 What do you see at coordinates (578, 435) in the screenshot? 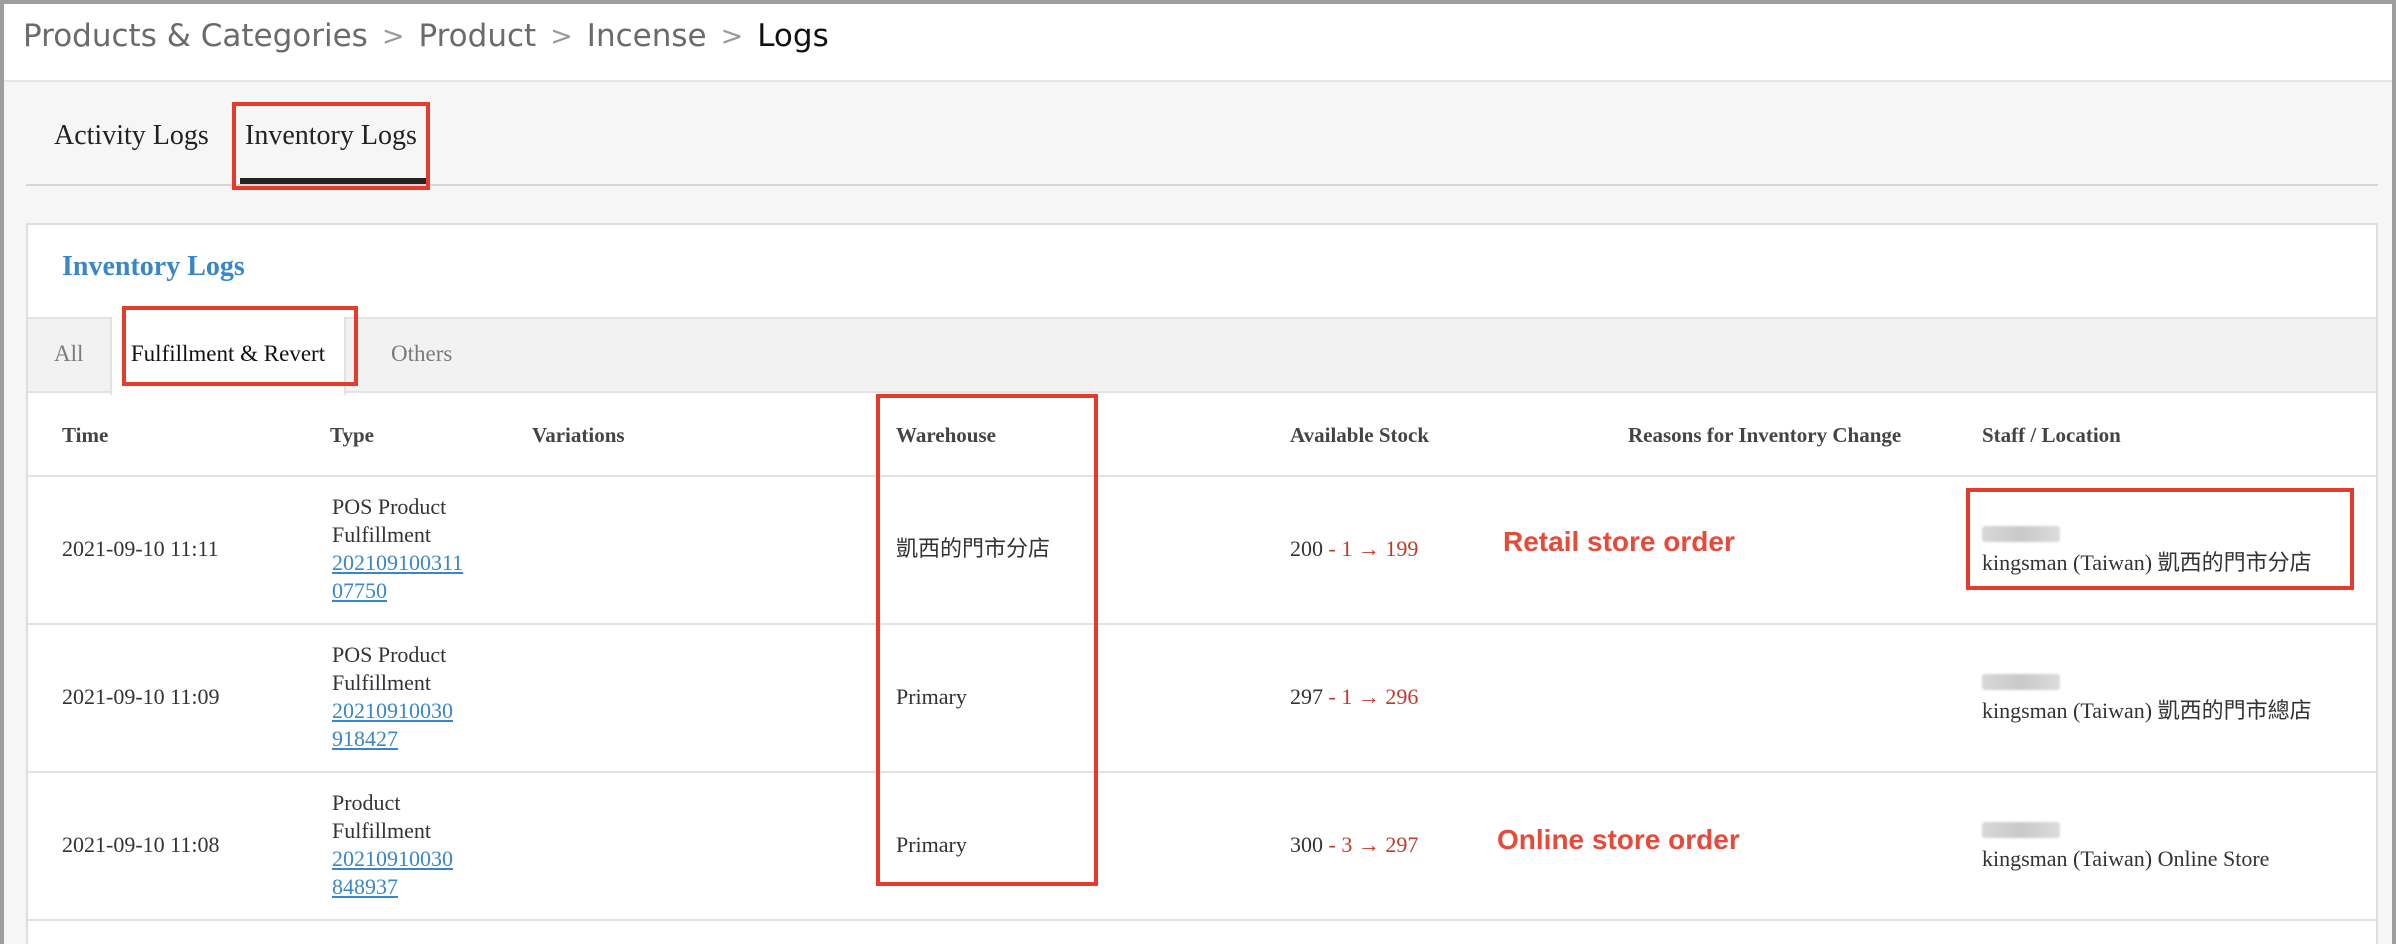
I see `column-variations: Variations` at bounding box center [578, 435].